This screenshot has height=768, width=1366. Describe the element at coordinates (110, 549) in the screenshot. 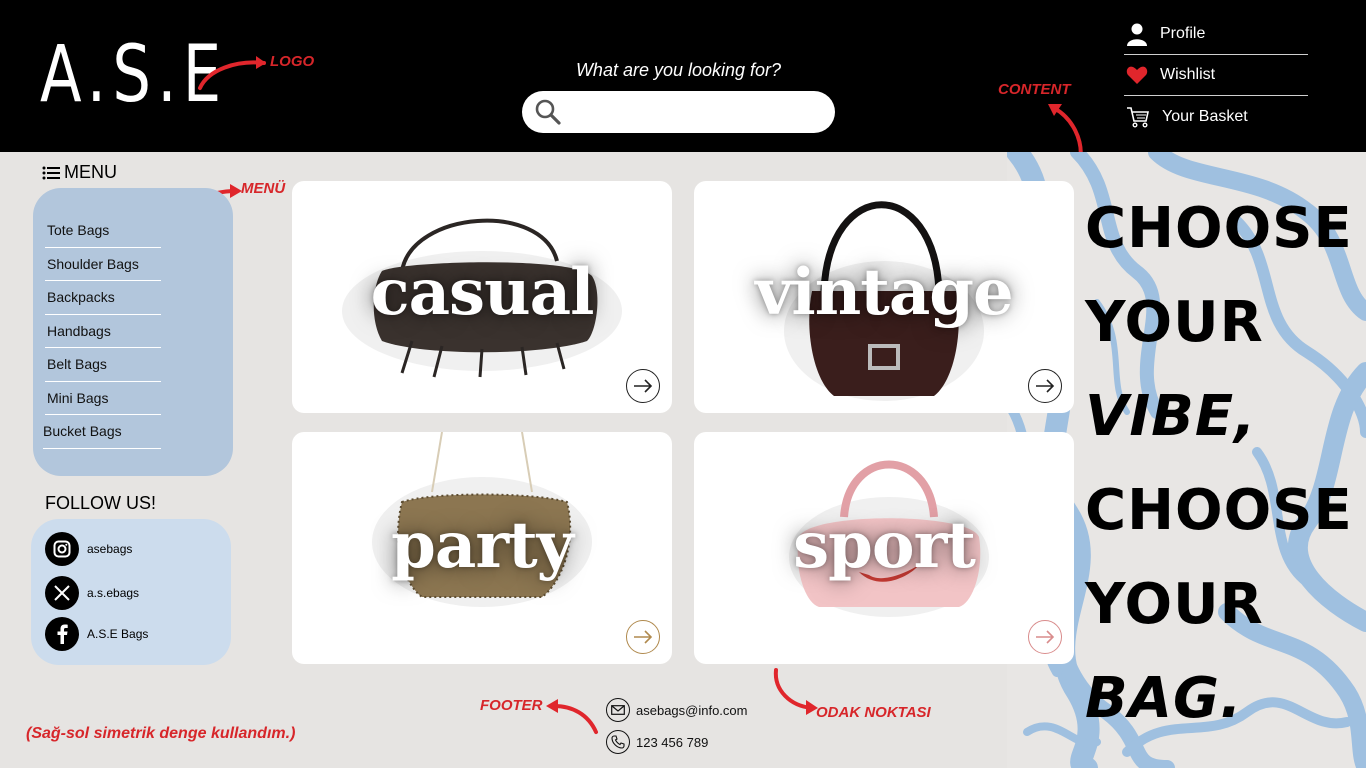

I see `social-handle: asebags` at that location.